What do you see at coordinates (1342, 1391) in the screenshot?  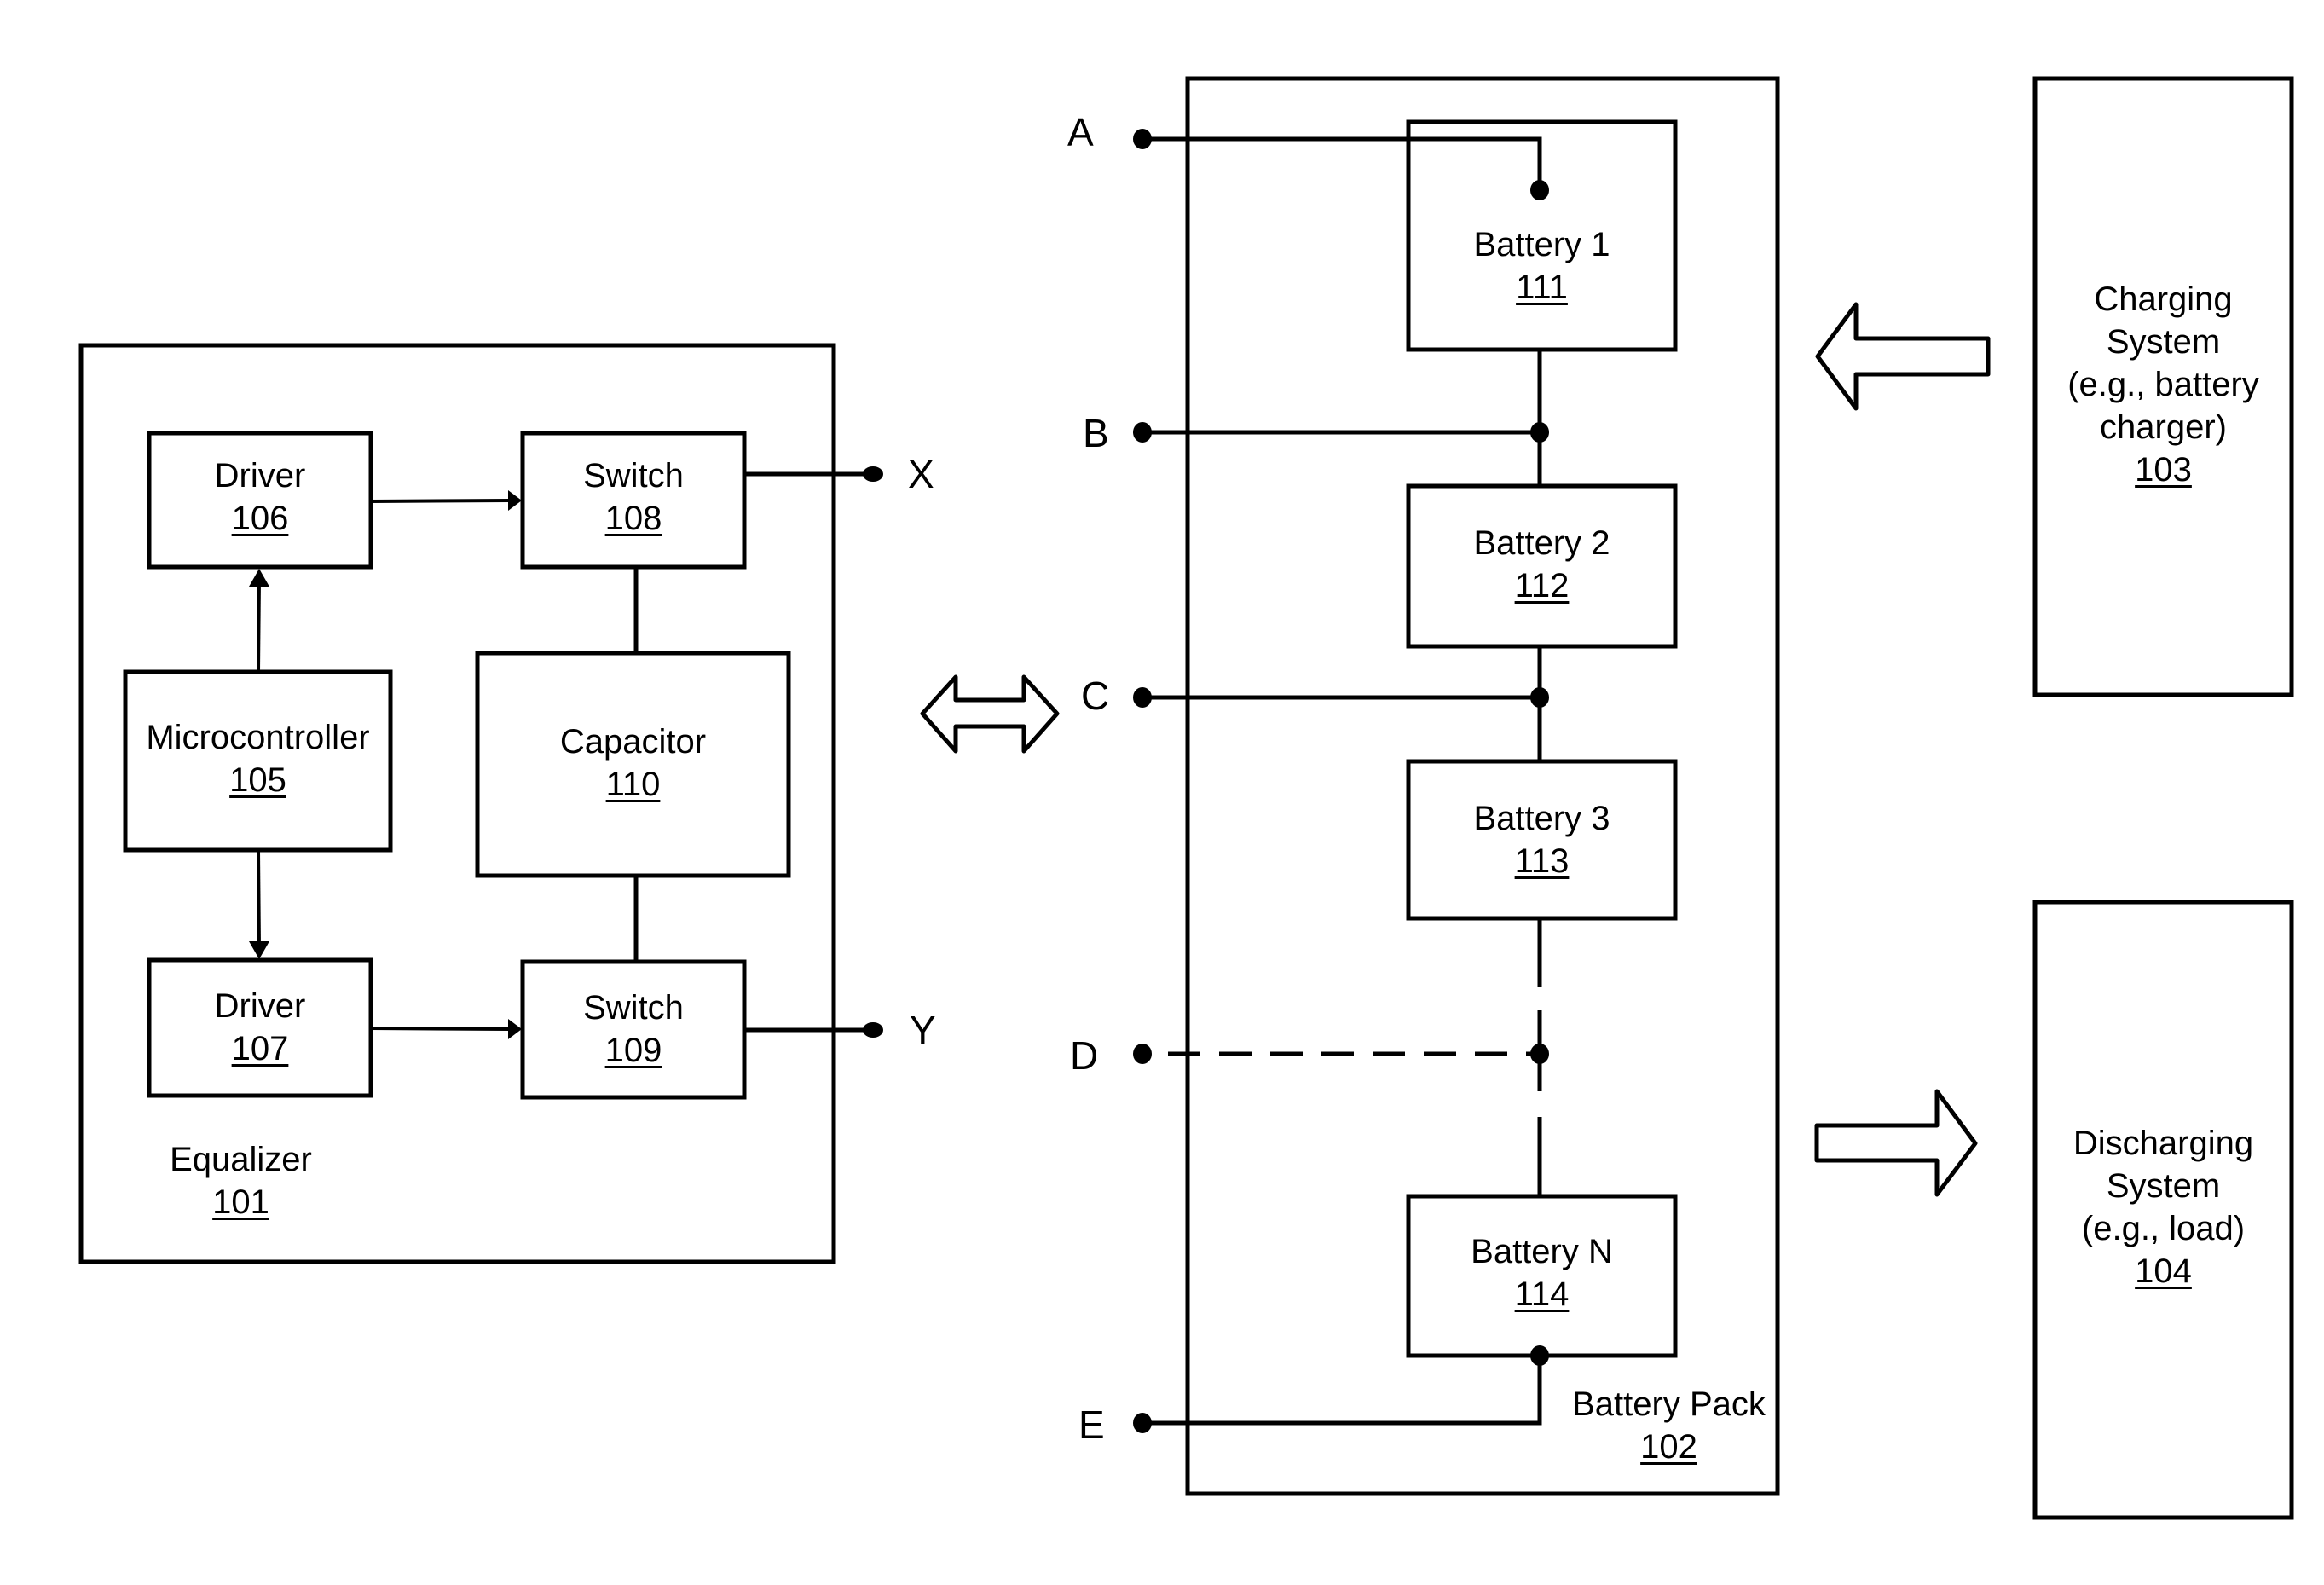 I see `terminal-e-wire` at bounding box center [1342, 1391].